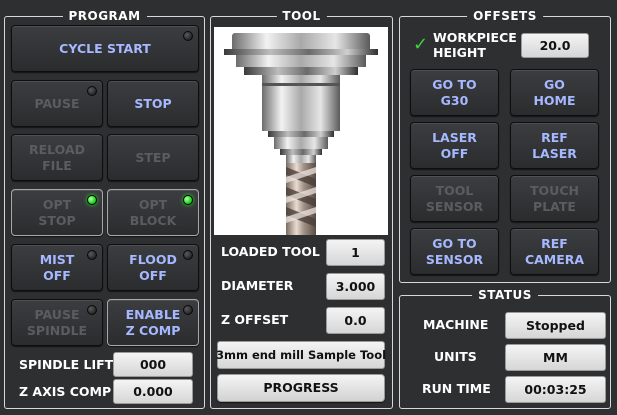 This screenshot has width=617, height=415. What do you see at coordinates (255, 319) in the screenshot?
I see `z-offset-label: Z OFFSET` at bounding box center [255, 319].